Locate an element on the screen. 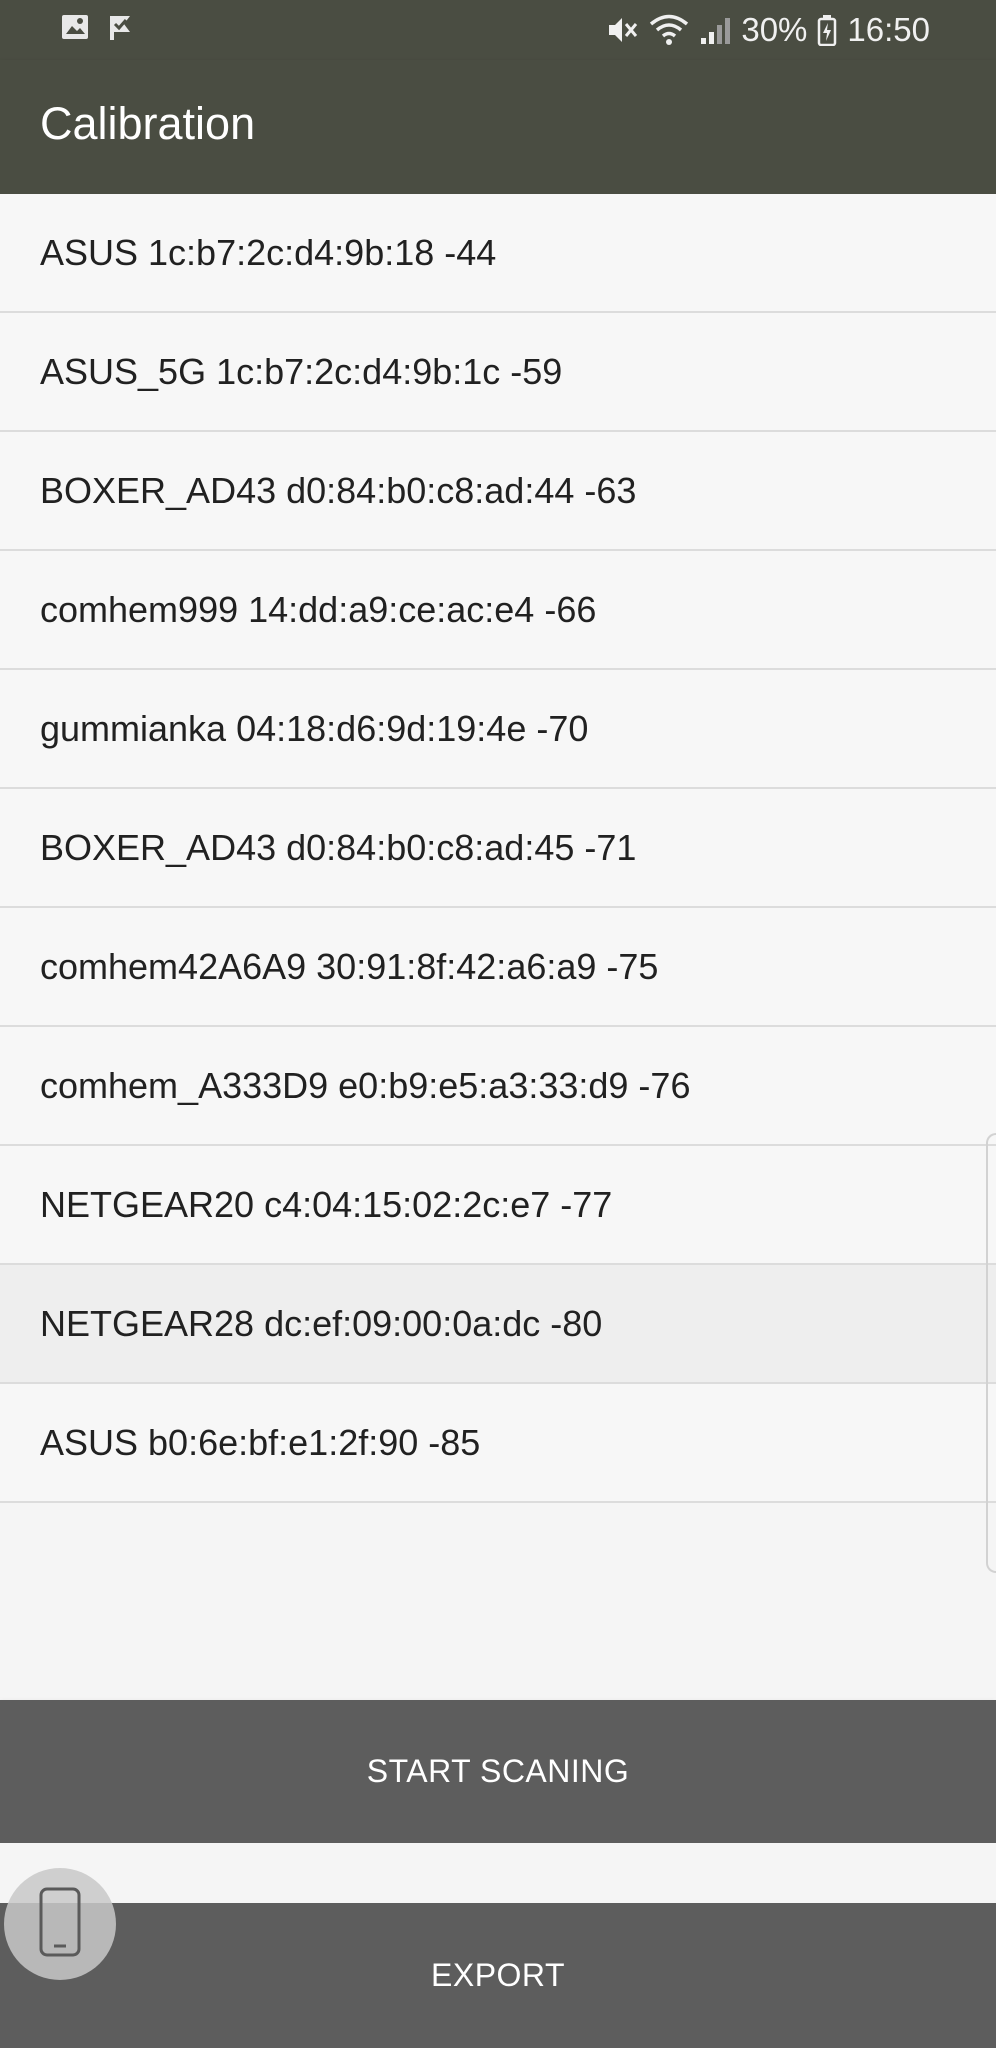  list-item: comhem999 14:dd:a9:ce:ac:e4 -66 is located at coordinates (498, 610).